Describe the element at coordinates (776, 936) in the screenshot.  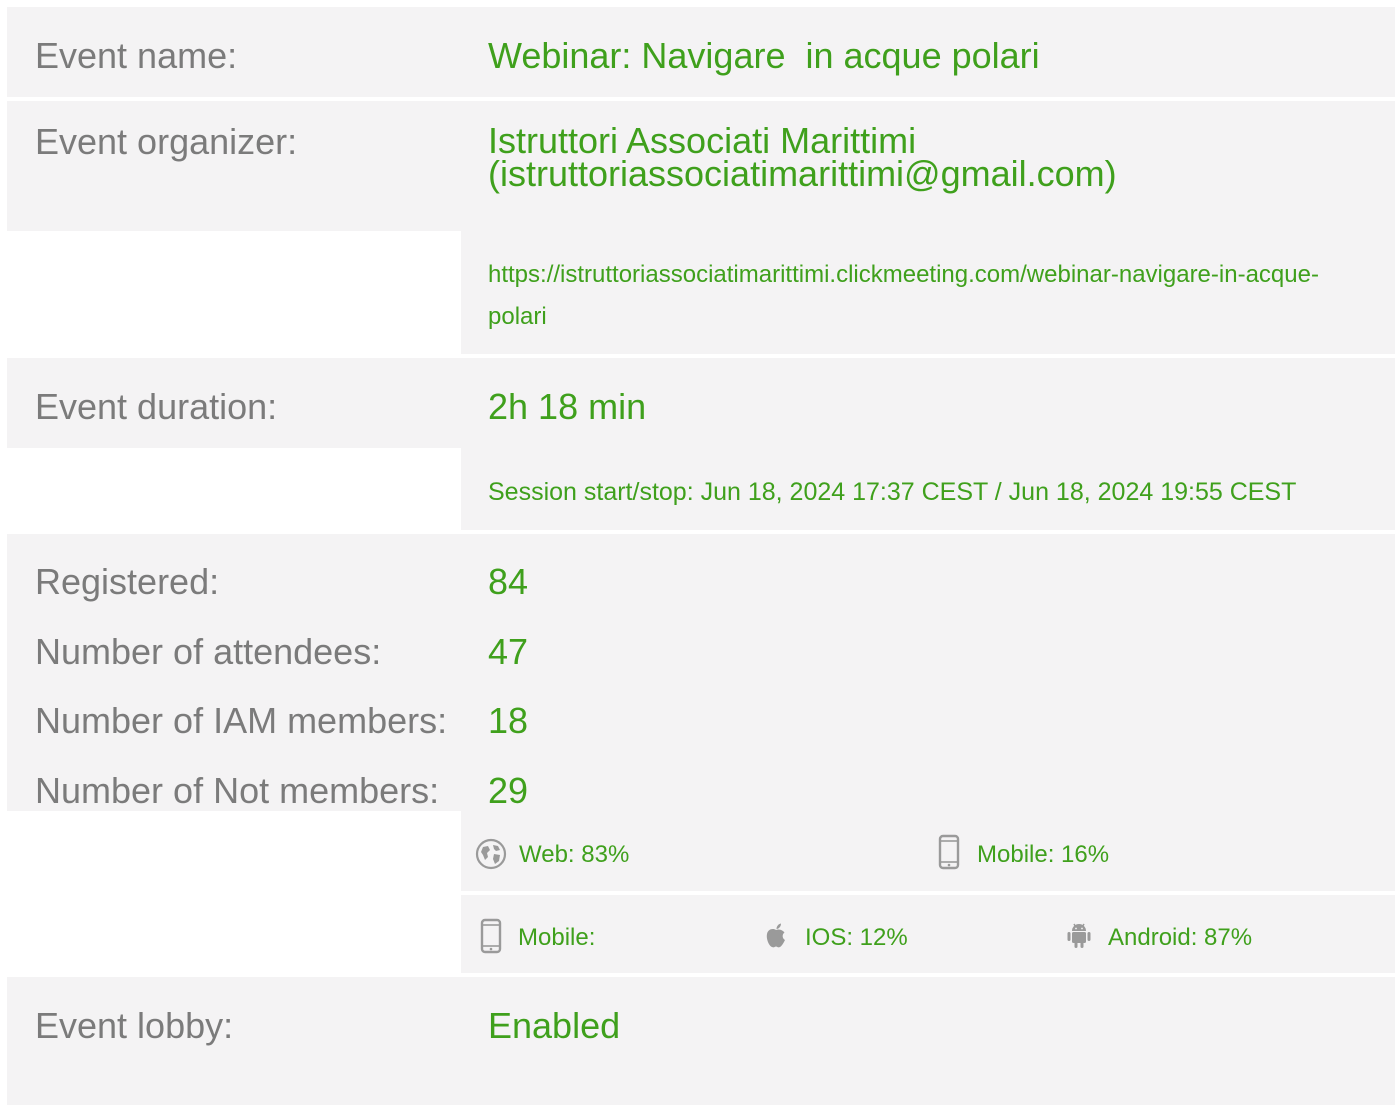
I see `apple-icon` at that location.